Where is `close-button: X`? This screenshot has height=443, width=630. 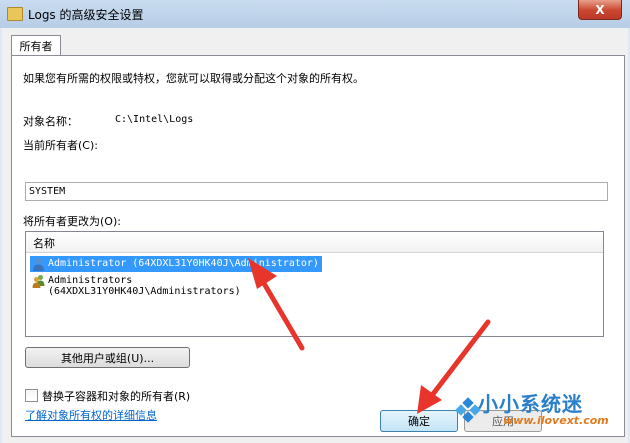
close-button: X is located at coordinates (600, 10).